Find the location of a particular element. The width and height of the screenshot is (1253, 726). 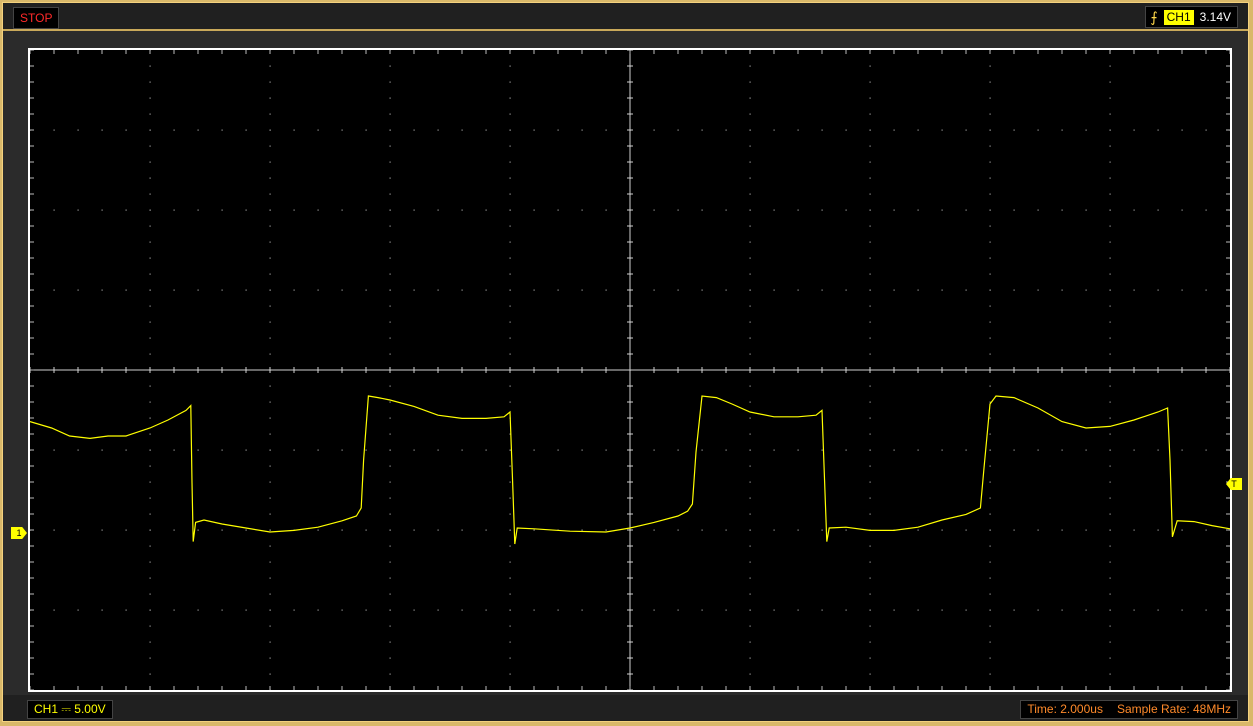

run-stop-status: STOP is located at coordinates (36, 18).